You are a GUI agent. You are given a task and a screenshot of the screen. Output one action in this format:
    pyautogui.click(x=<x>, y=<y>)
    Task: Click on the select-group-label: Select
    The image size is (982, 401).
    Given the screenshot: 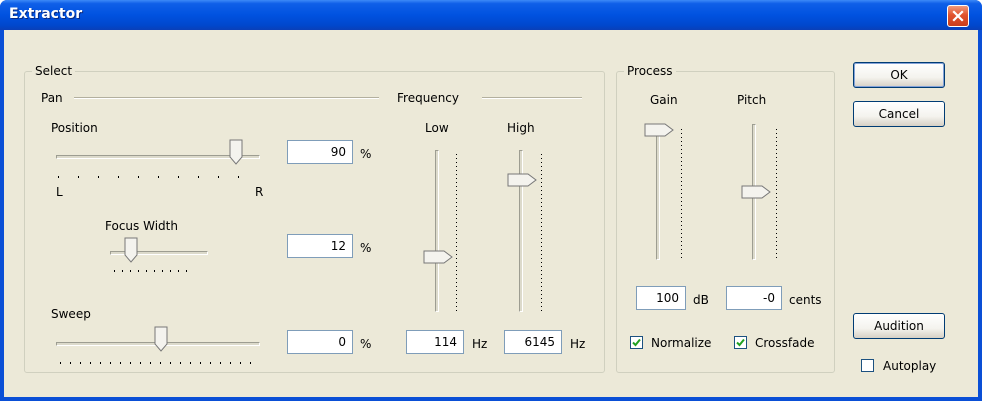 What is the action you would take?
    pyautogui.click(x=54, y=71)
    